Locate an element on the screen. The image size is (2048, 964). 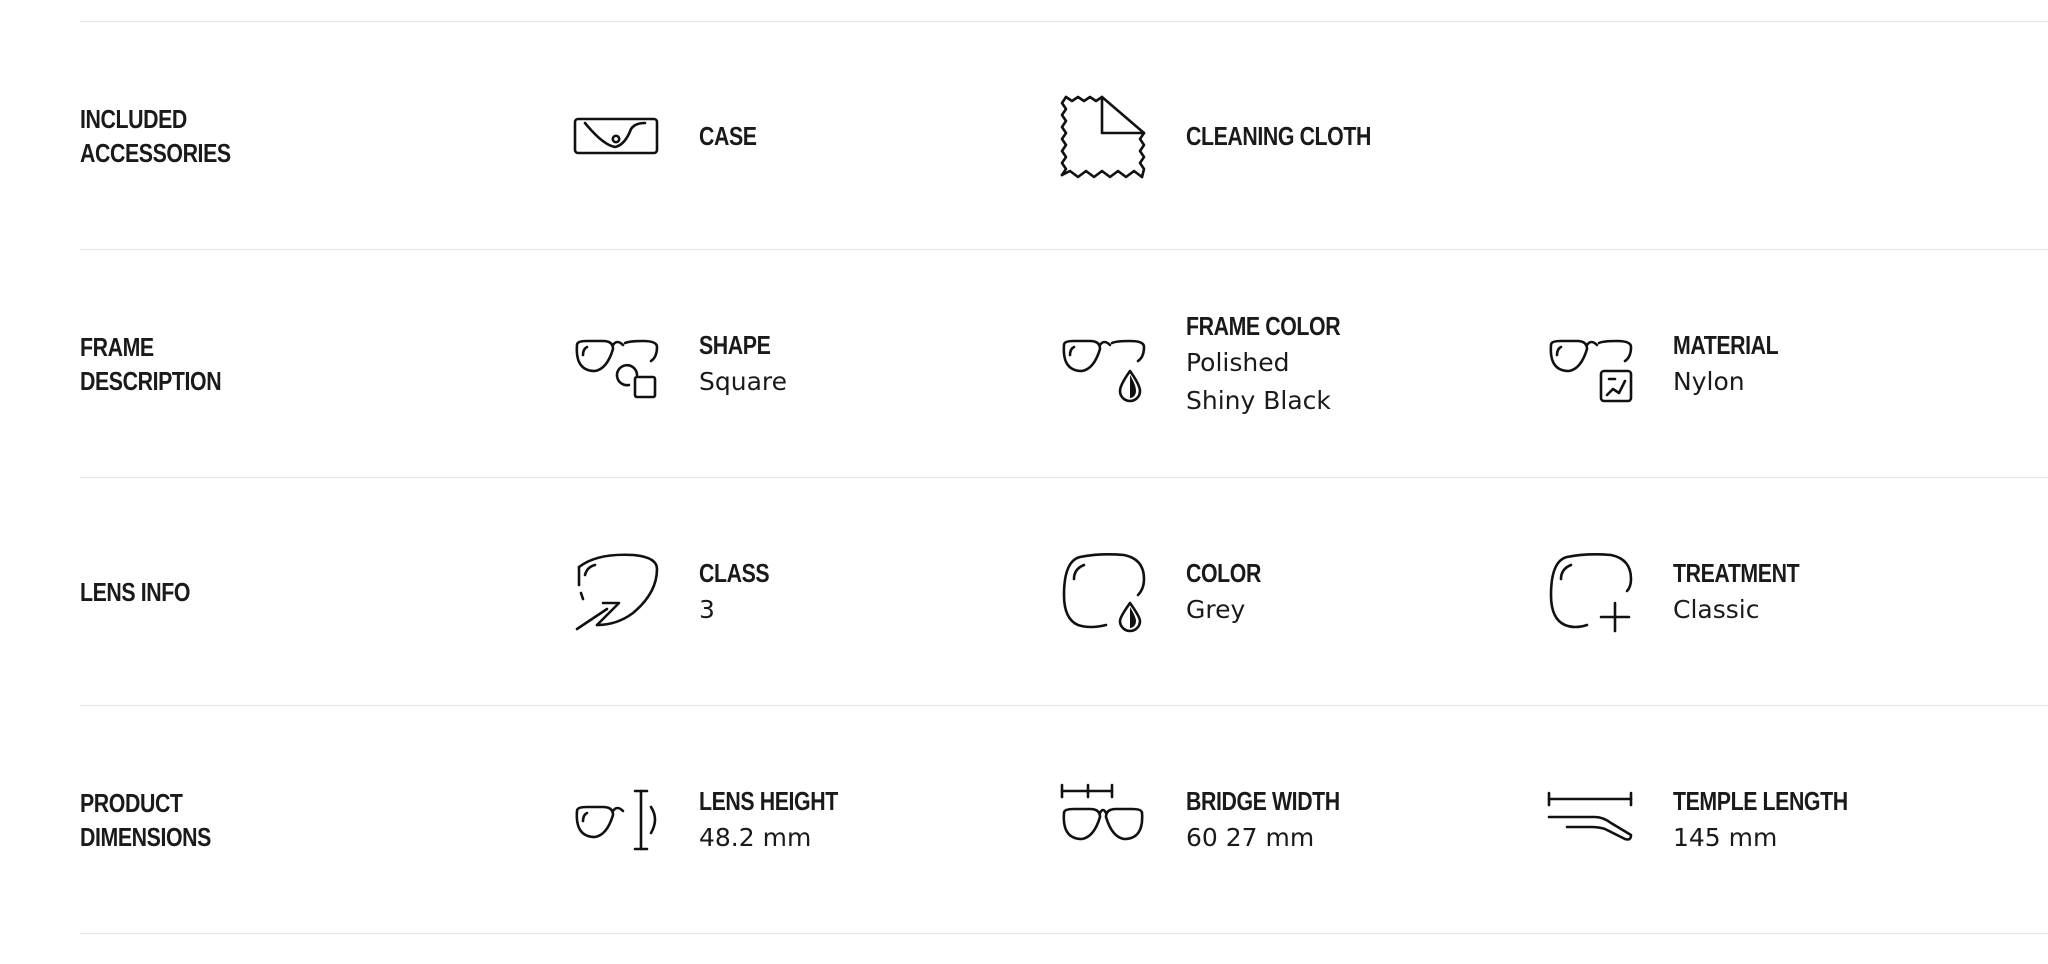
spec-item-bridge-width: BRIDGE WIDTH 60 27 mm is located at coordinates (1217, 820).